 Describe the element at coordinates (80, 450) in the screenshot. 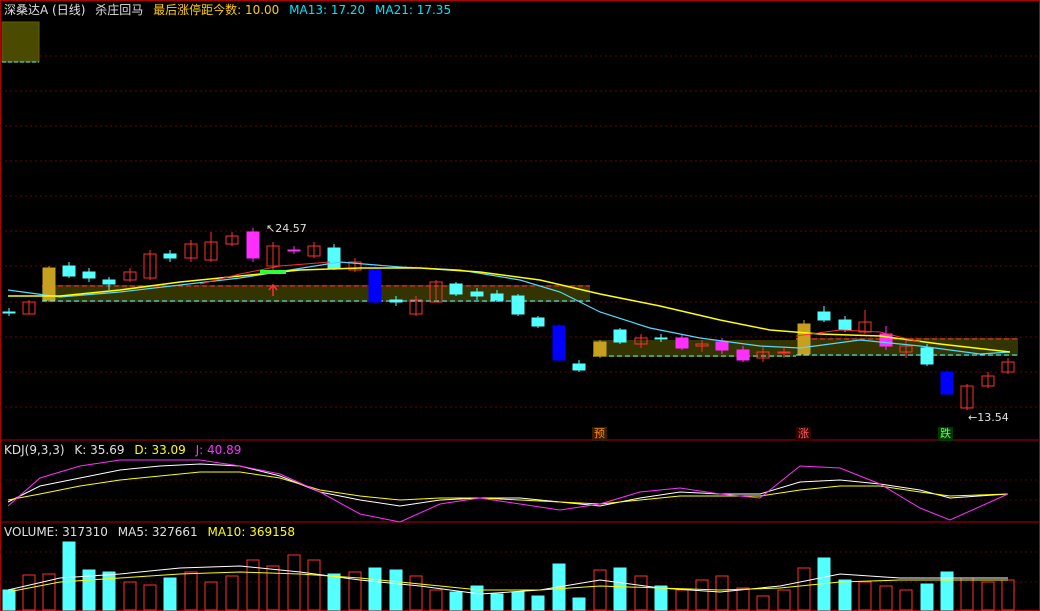

I see `kdj-k-label: K:` at that location.